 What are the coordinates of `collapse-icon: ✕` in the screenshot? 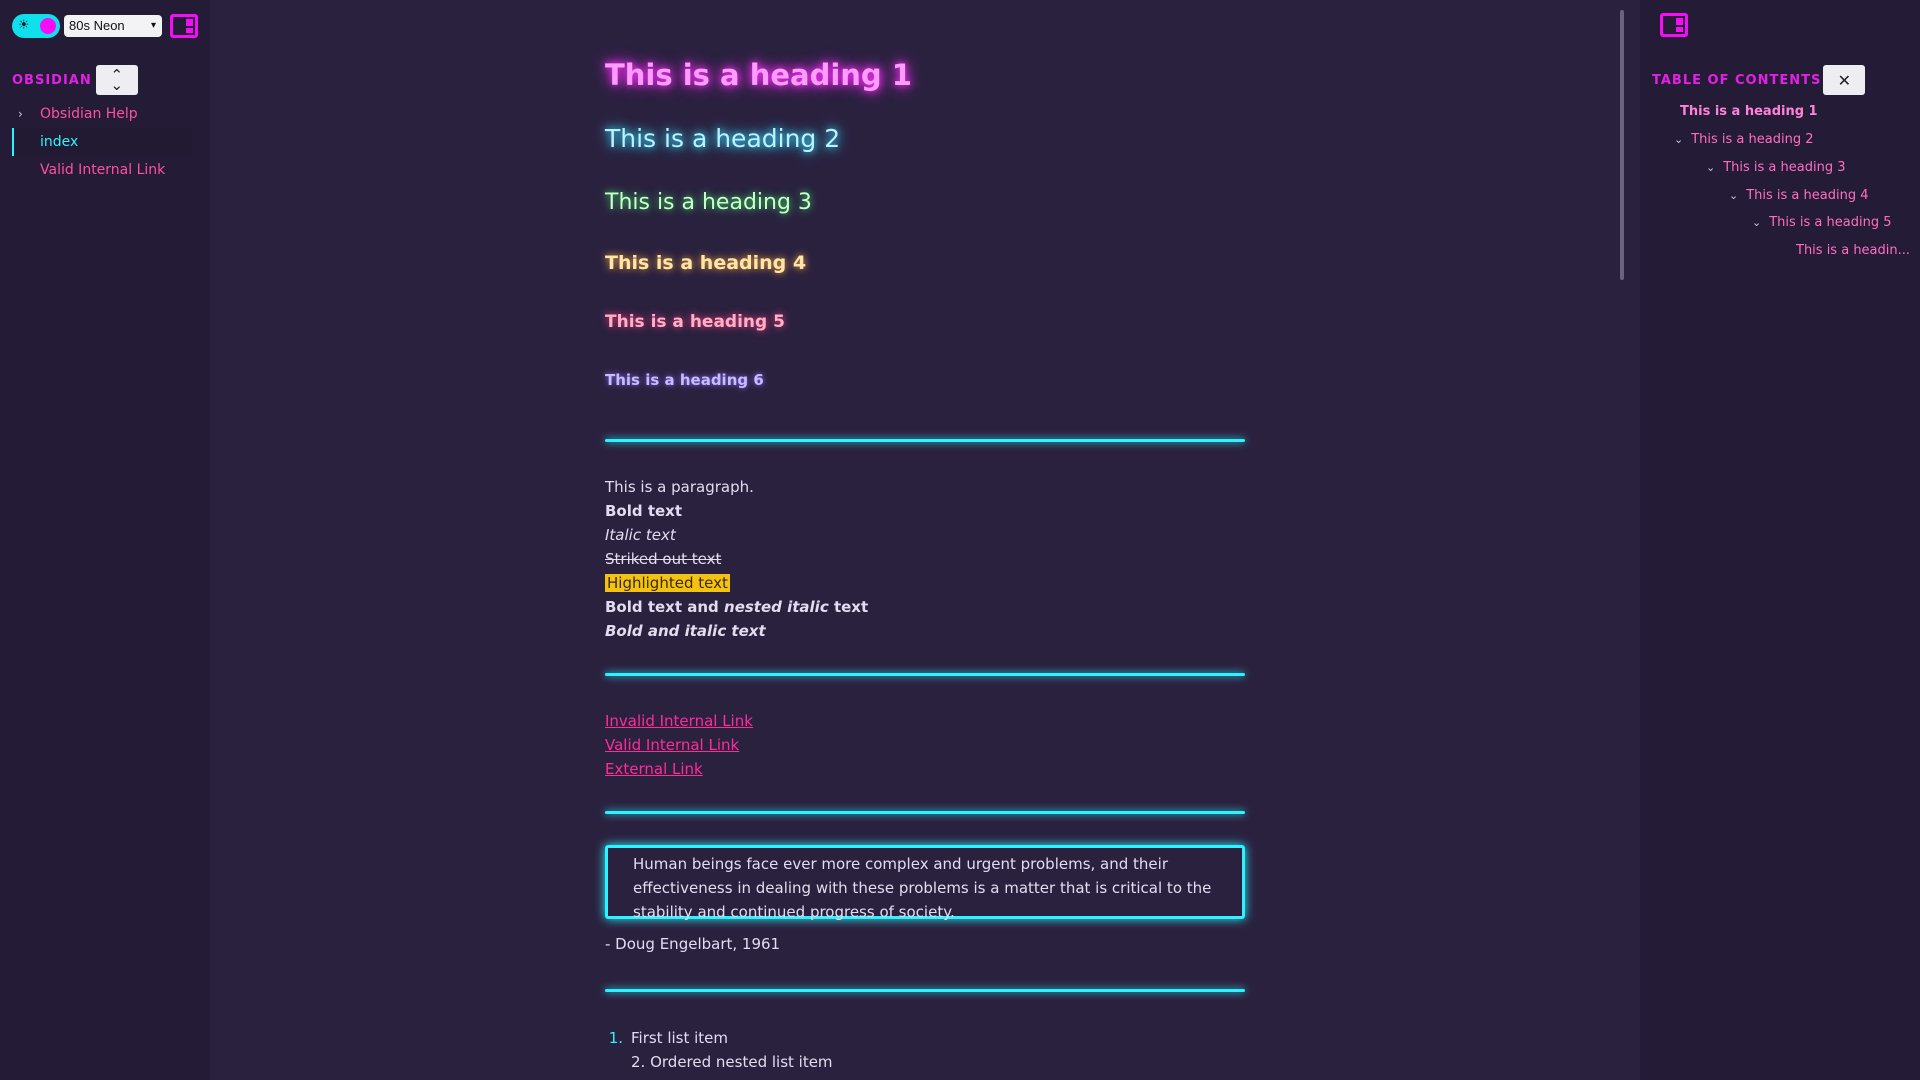 It's located at (1844, 80).